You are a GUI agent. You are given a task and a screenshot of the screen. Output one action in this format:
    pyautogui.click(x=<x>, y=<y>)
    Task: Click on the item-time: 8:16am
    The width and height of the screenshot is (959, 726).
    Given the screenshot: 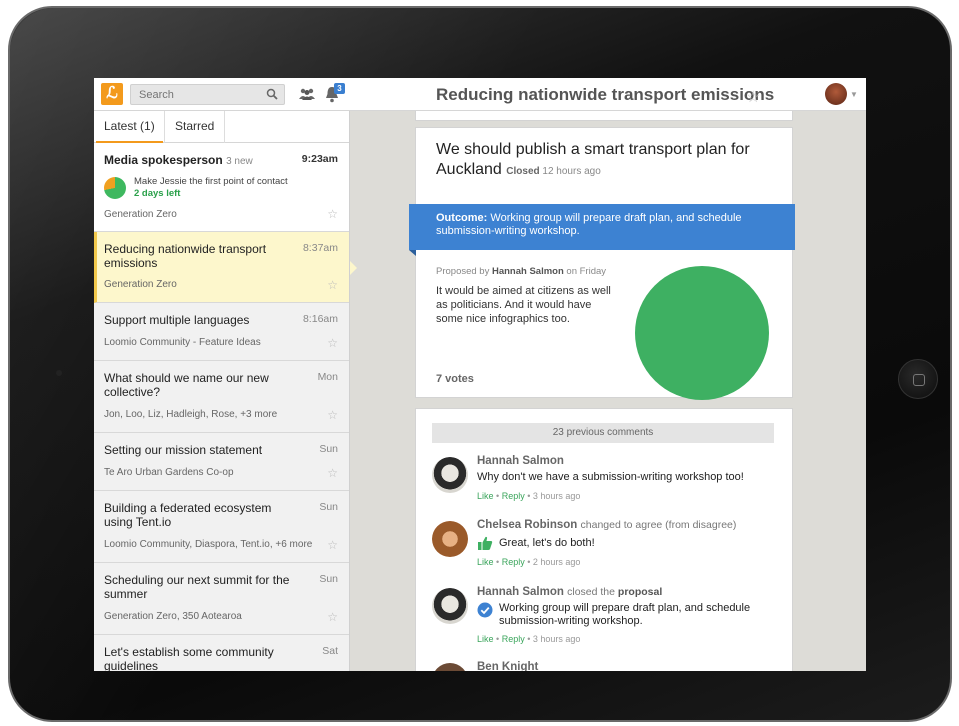 What is the action you would take?
    pyautogui.click(x=320, y=319)
    